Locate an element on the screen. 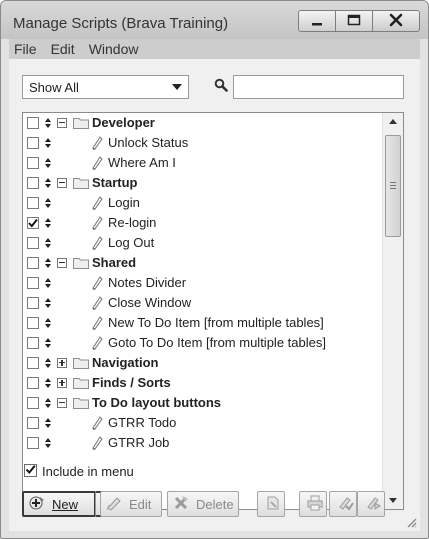  script-row: Close Window is located at coordinates (203, 303).